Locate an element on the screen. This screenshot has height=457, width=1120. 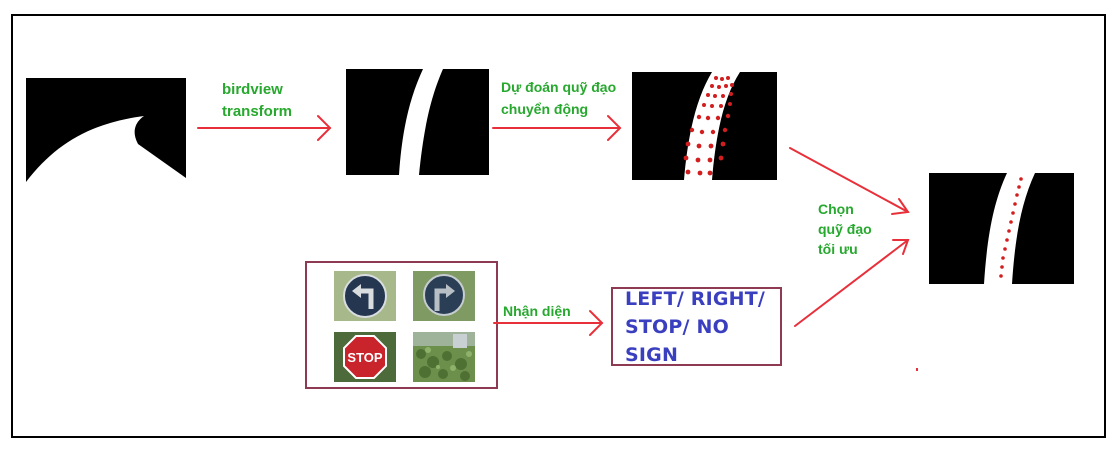
stop-sign-image: STOP is located at coordinates (365, 357).